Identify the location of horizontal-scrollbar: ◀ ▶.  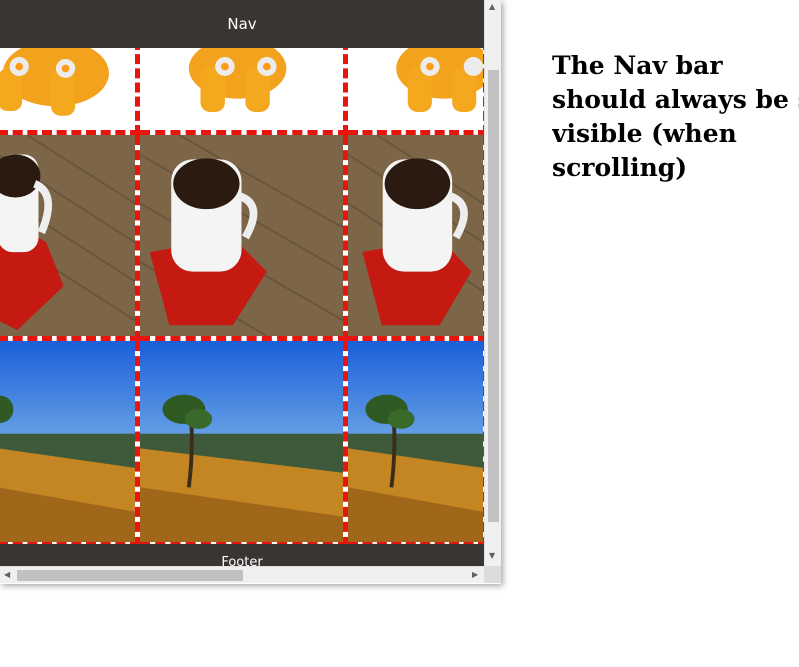
(242, 574).